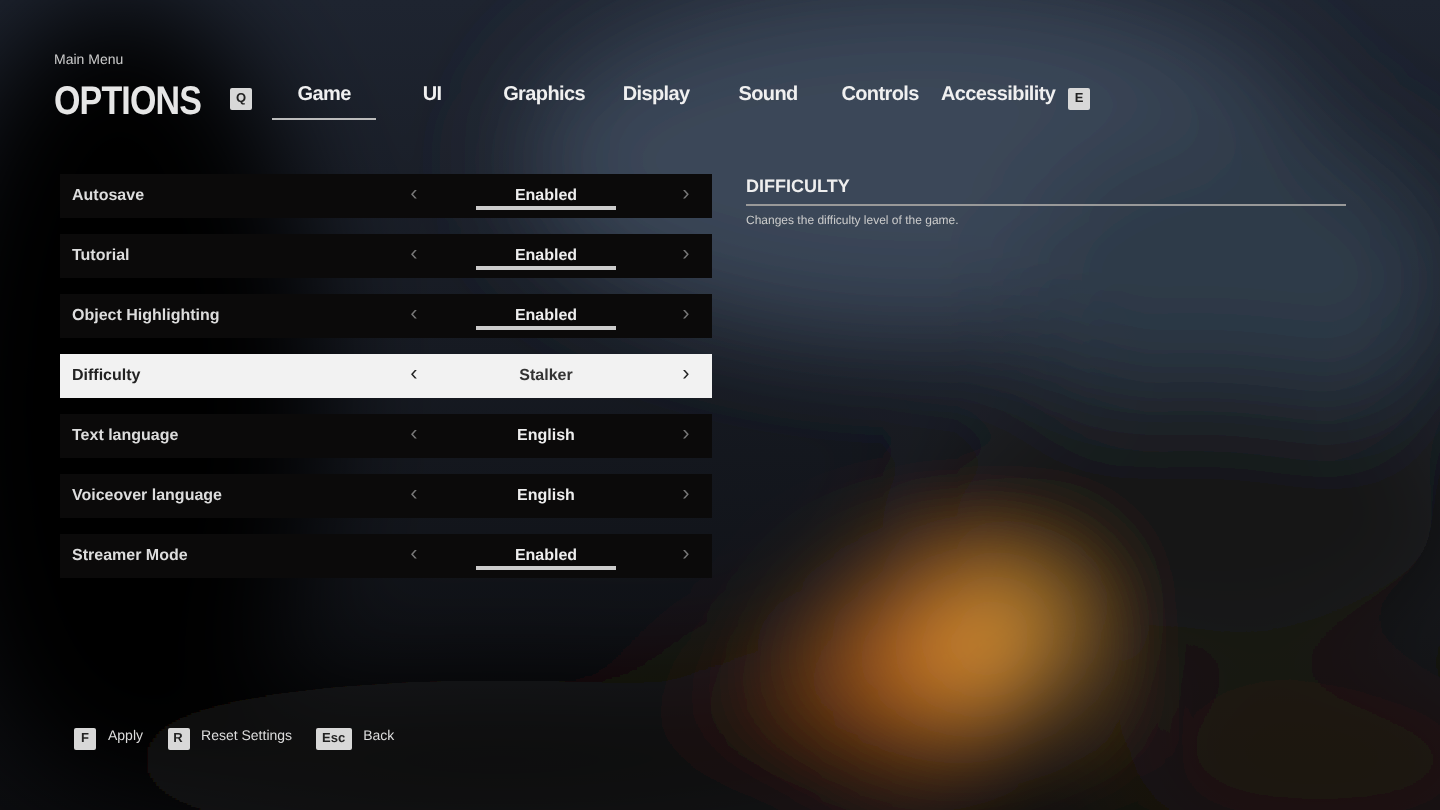 The height and width of the screenshot is (810, 1440). Describe the element at coordinates (1046, 189) in the screenshot. I see `info-title: DIFFICULTY` at that location.